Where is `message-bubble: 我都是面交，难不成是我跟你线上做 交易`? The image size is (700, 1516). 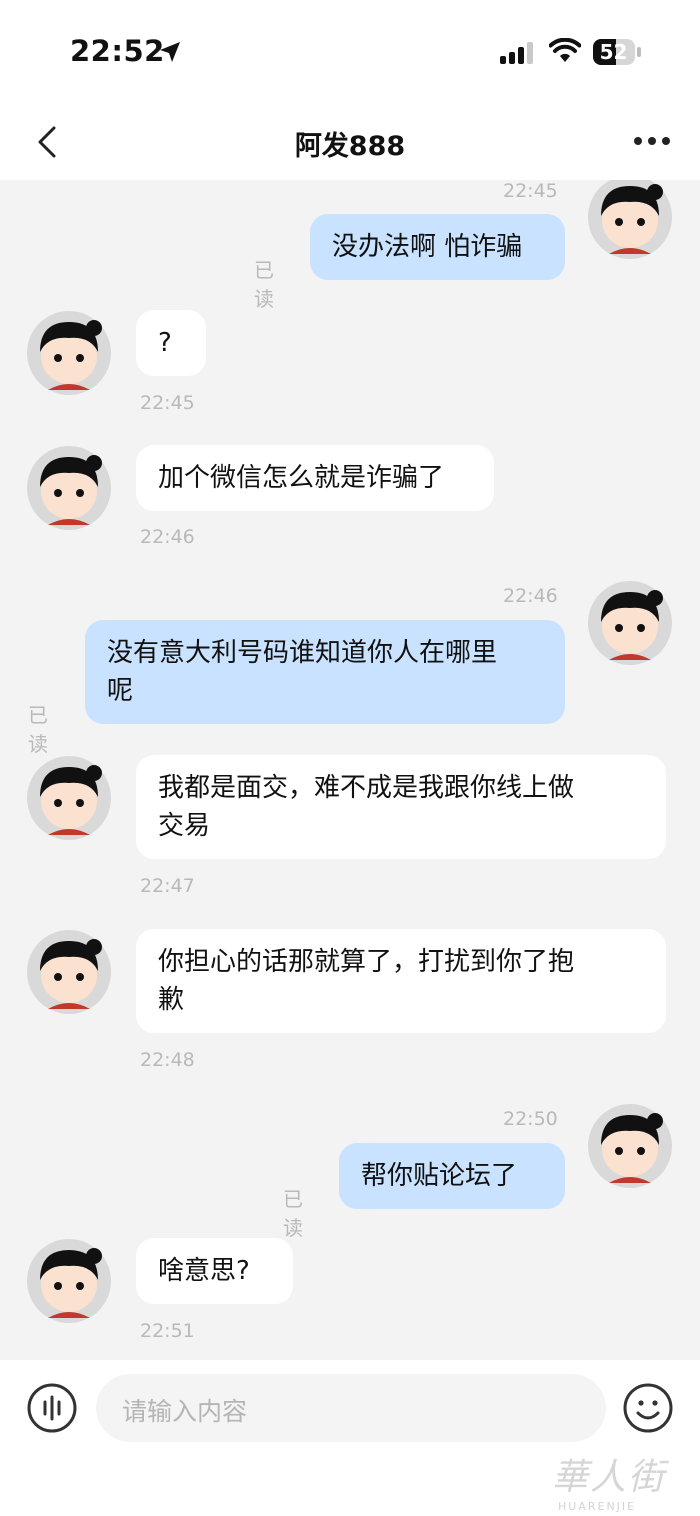
message-bubble: 我都是面交，难不成是我跟你线上做 交易 is located at coordinates (401, 807).